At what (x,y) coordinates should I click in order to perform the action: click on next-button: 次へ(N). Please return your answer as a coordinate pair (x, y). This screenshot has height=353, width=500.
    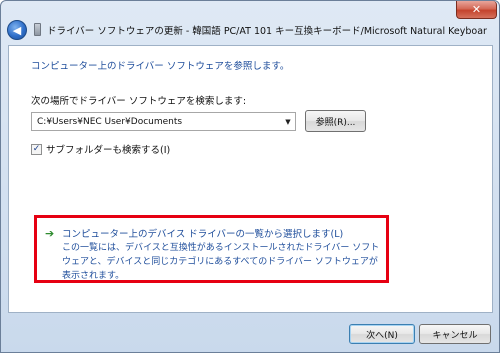
    Looking at the image, I should click on (382, 334).